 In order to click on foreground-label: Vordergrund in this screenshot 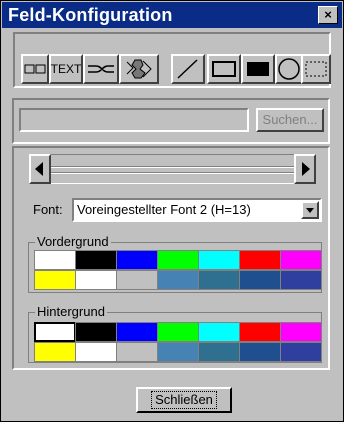, I will do `click(73, 241)`.